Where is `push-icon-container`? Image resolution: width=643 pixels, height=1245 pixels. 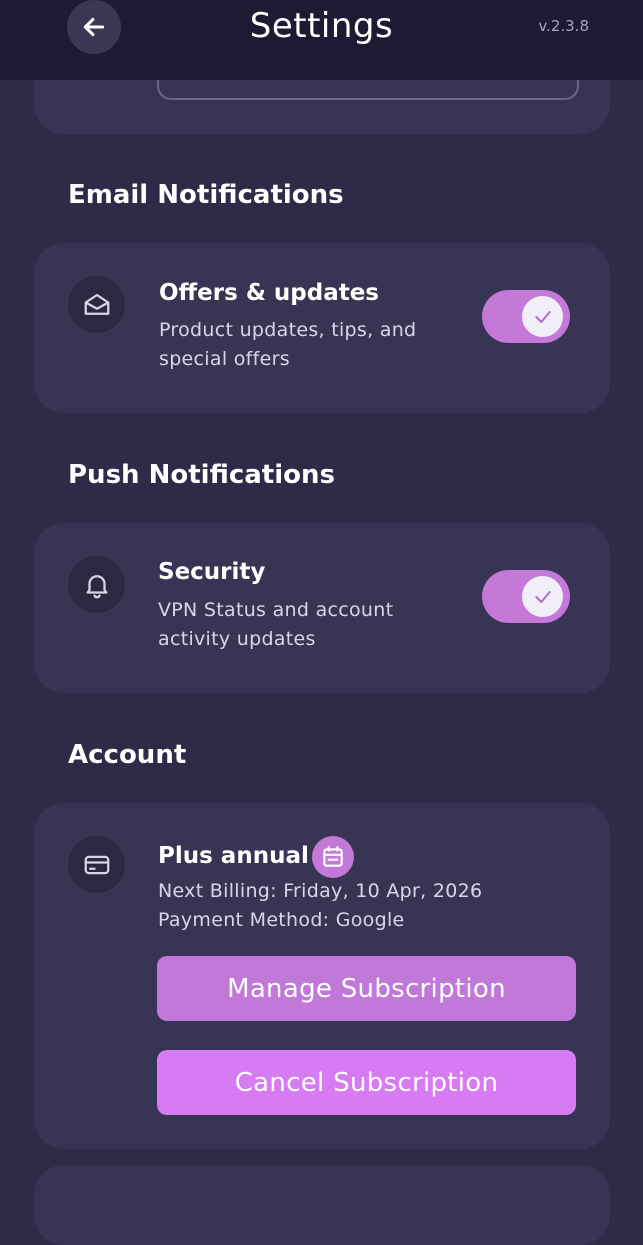 push-icon-container is located at coordinates (96, 584).